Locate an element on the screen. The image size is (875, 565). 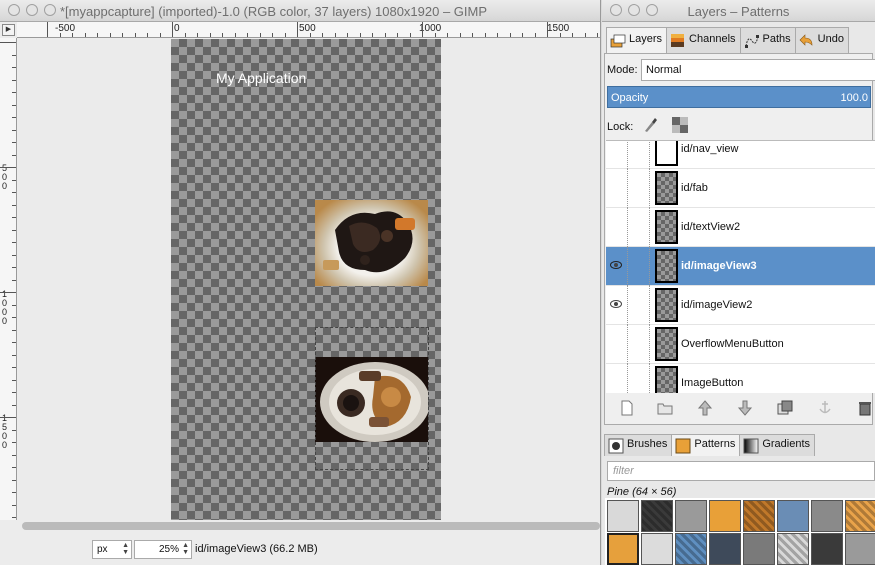
layer-name: id/imageView3 is located at coordinates (719, 266).